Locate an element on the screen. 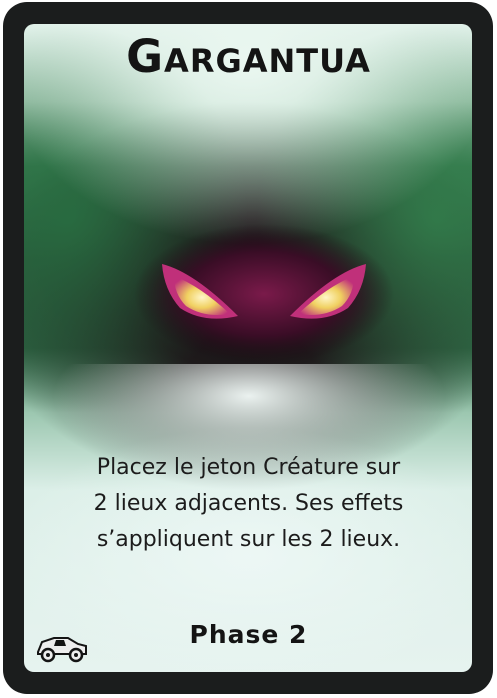 This screenshot has height=698, width=497. description-line: s’appliquent sur les 2 lieux. is located at coordinates (248, 539).